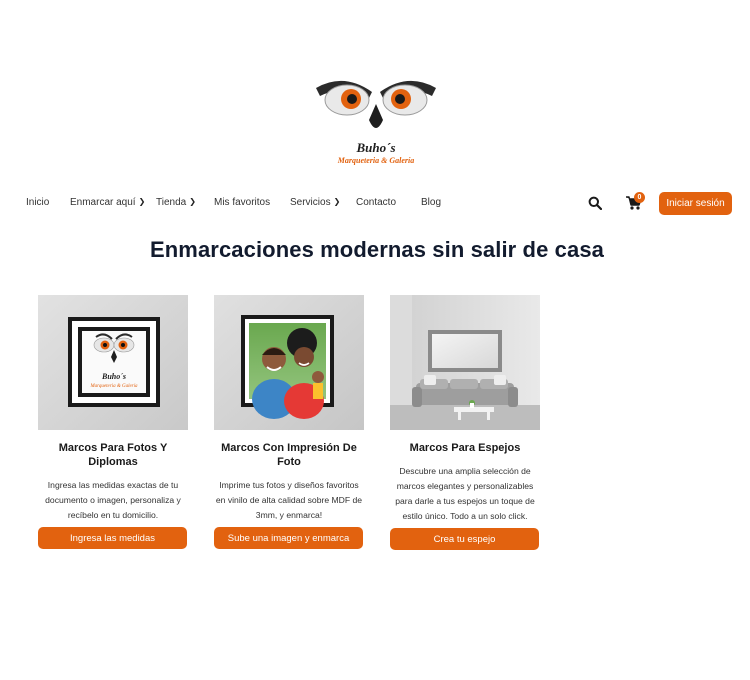 Image resolution: width=750 pixels, height=680 pixels. I want to click on nav-item-servicios: Servicios ❯, so click(315, 202).